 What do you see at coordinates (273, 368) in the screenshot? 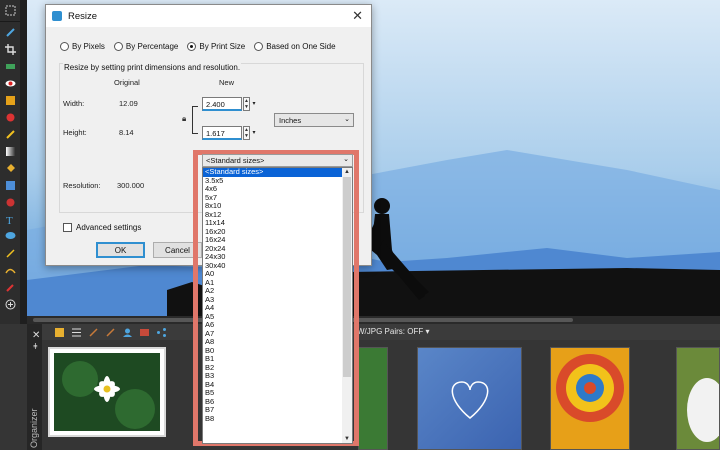
I see `list-item: B2` at bounding box center [273, 368].